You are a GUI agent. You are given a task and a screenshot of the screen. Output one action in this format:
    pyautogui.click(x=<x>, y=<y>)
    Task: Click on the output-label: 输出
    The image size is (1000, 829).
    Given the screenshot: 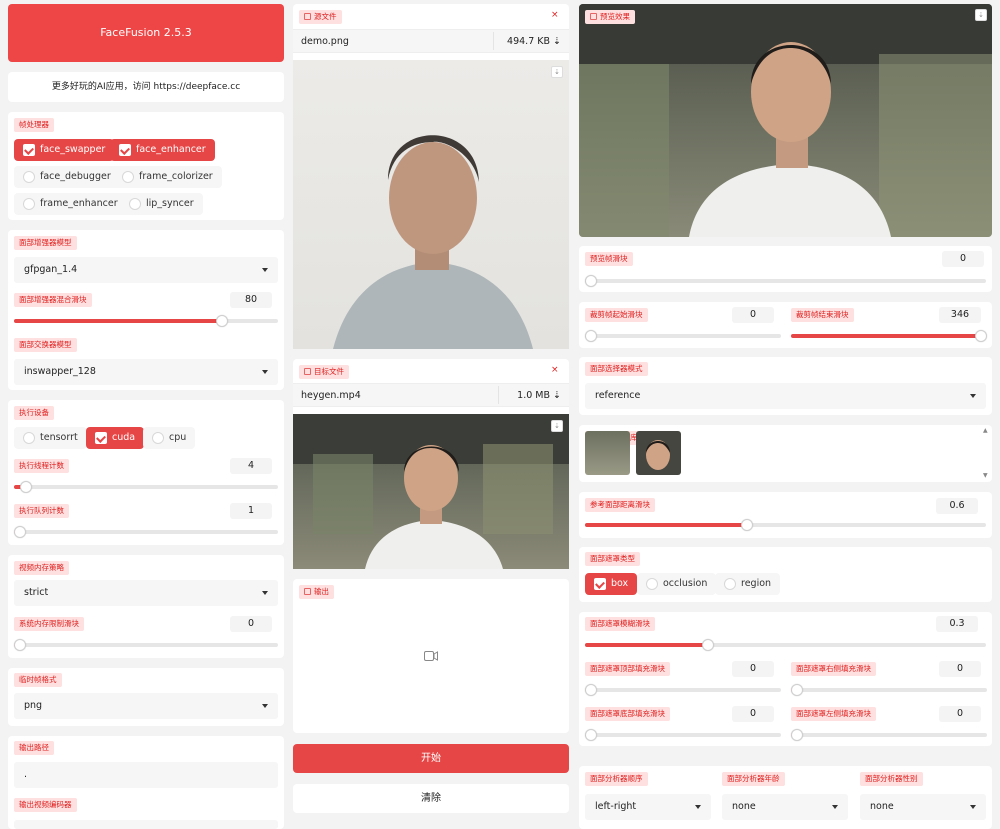 What is the action you would take?
    pyautogui.click(x=316, y=592)
    